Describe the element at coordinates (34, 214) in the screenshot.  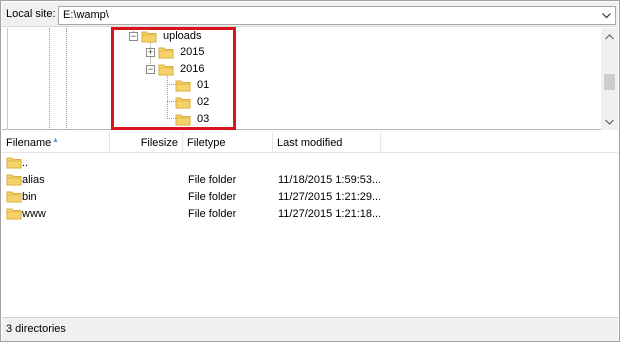
I see `cell-filename: www` at that location.